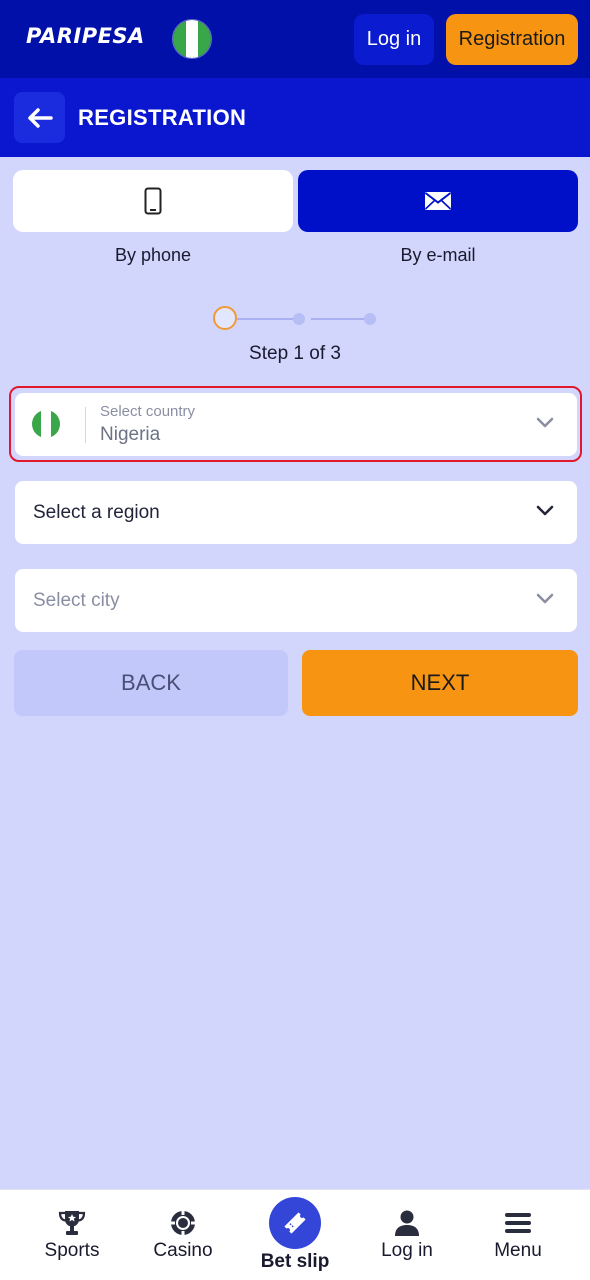 The height and width of the screenshot is (1280, 590). Describe the element at coordinates (296, 512) in the screenshot. I see `region-select: Select a region` at that location.